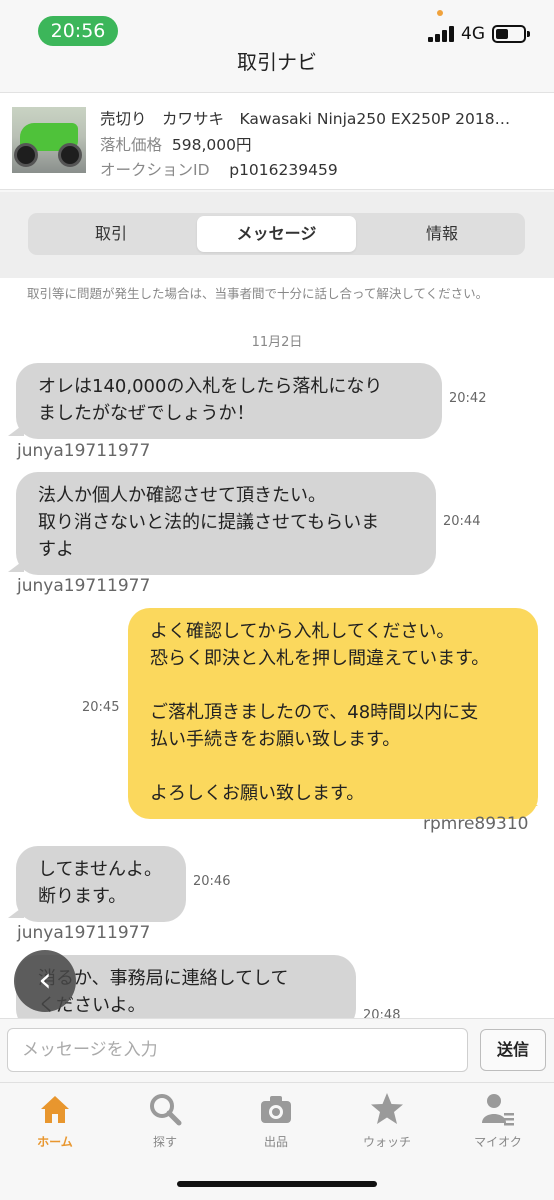 Image resolution: width=554 pixels, height=1200 pixels. I want to click on send-button: 送信, so click(513, 1050).